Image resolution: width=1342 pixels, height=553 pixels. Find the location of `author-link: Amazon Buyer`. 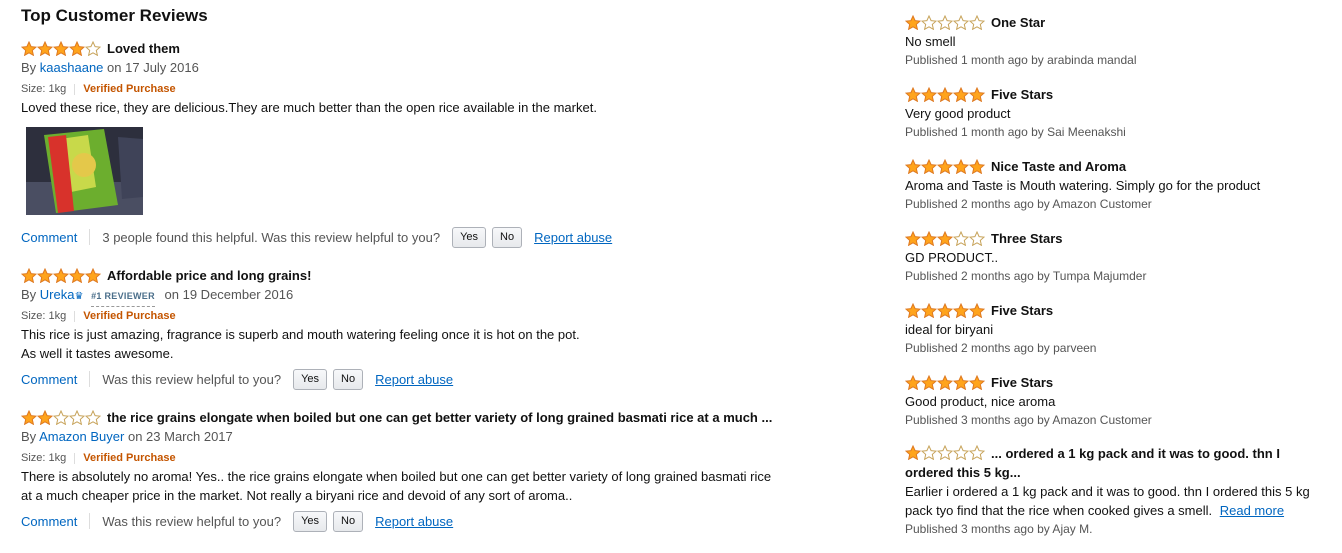

author-link: Amazon Buyer is located at coordinates (81, 436).